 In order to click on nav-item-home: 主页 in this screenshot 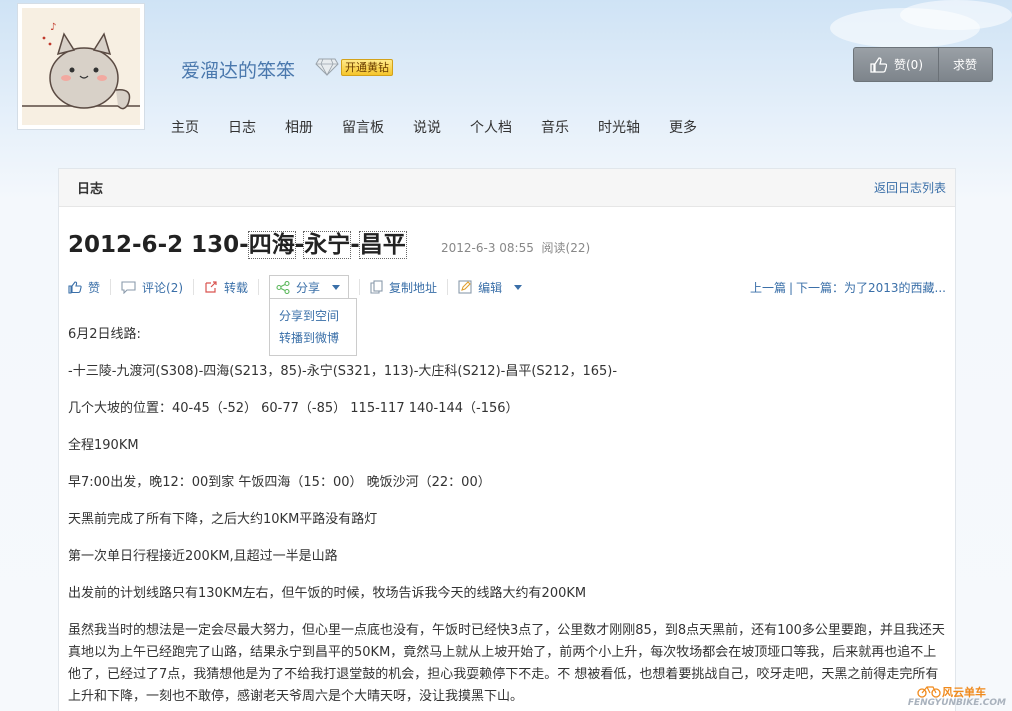, I will do `click(185, 127)`.